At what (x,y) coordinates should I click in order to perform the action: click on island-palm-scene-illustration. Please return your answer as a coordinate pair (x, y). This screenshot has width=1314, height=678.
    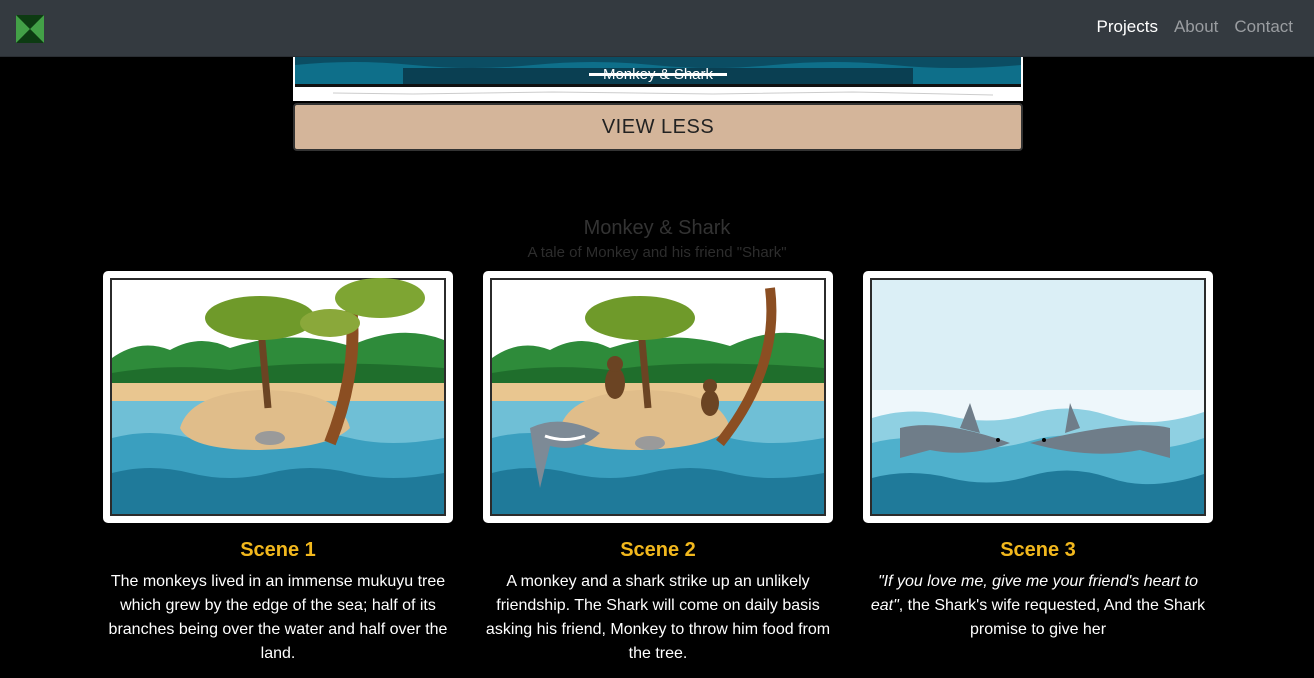
    Looking at the image, I should click on (278, 397).